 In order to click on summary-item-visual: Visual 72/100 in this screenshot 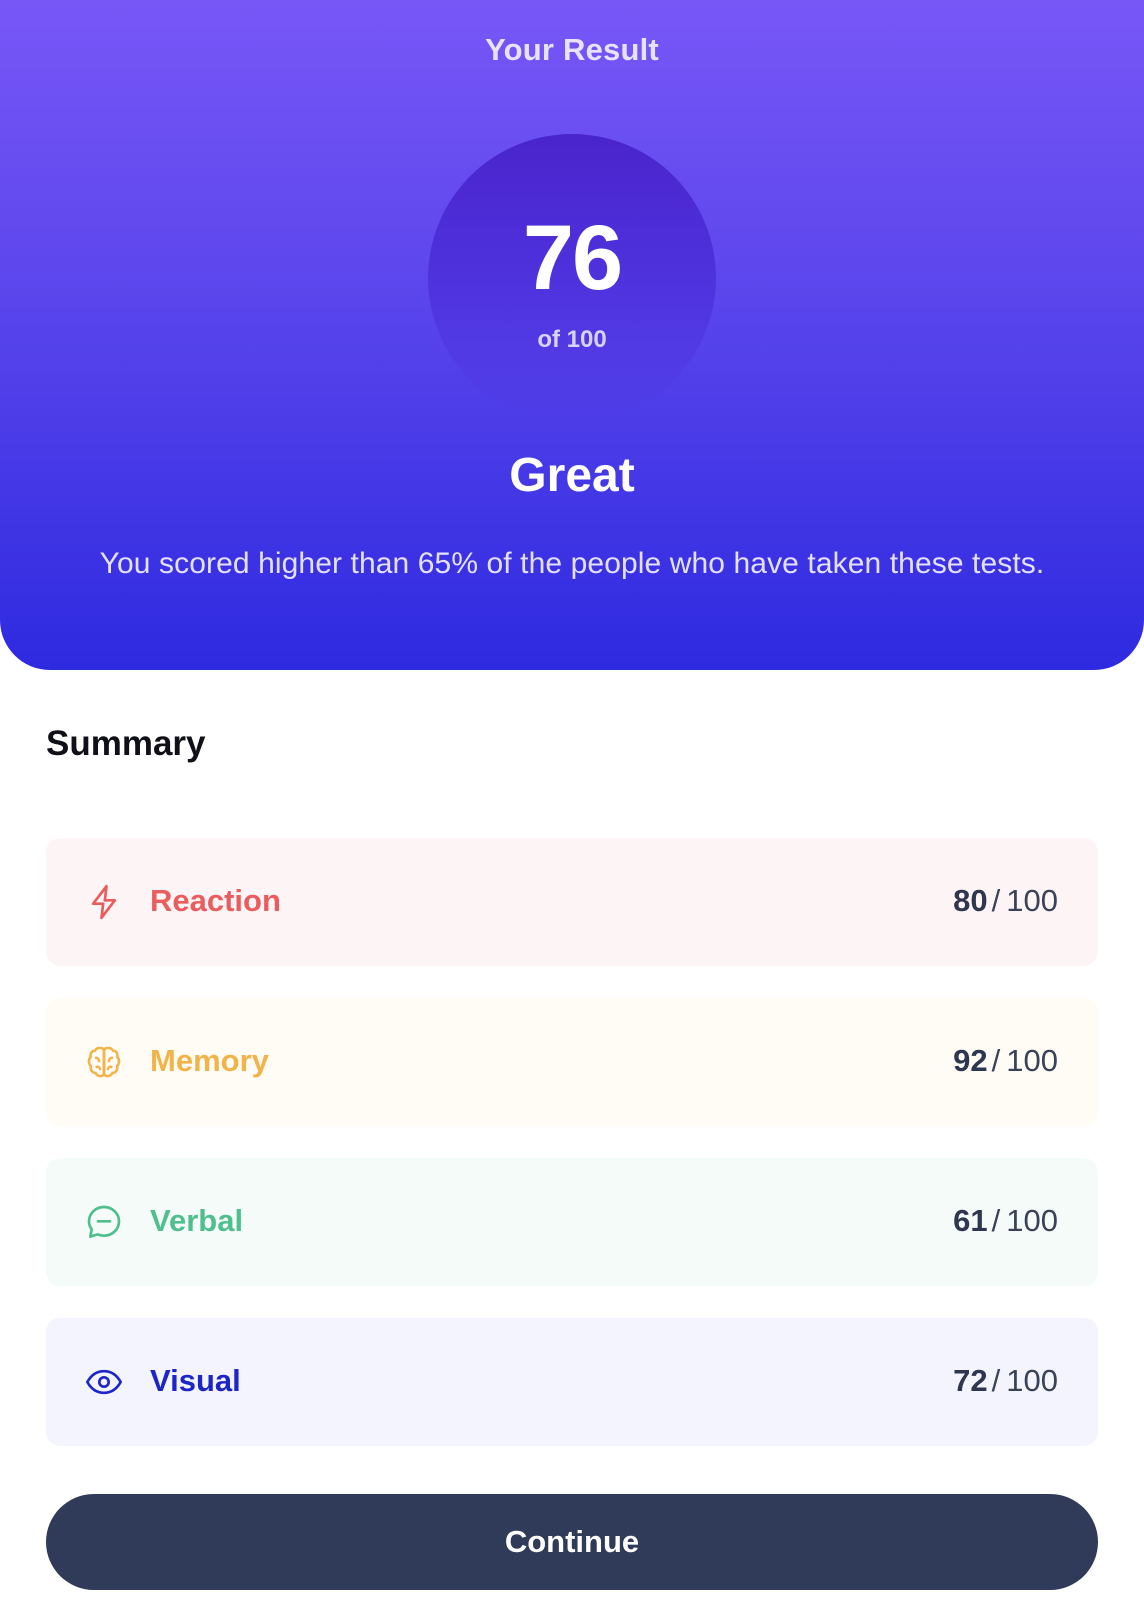, I will do `click(572, 1382)`.